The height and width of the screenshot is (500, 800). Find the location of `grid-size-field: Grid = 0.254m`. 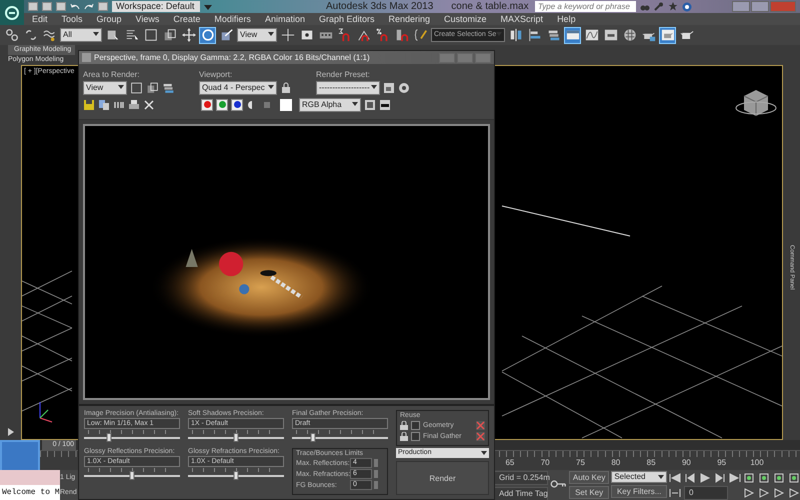

grid-size-field: Grid = 0.254m is located at coordinates (521, 478).